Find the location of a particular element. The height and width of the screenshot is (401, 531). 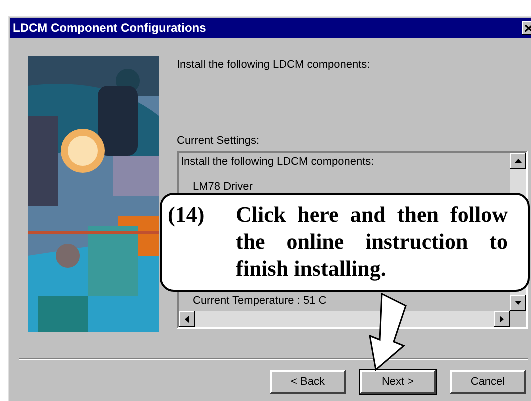

list-line: LM78 Driver is located at coordinates (223, 187).